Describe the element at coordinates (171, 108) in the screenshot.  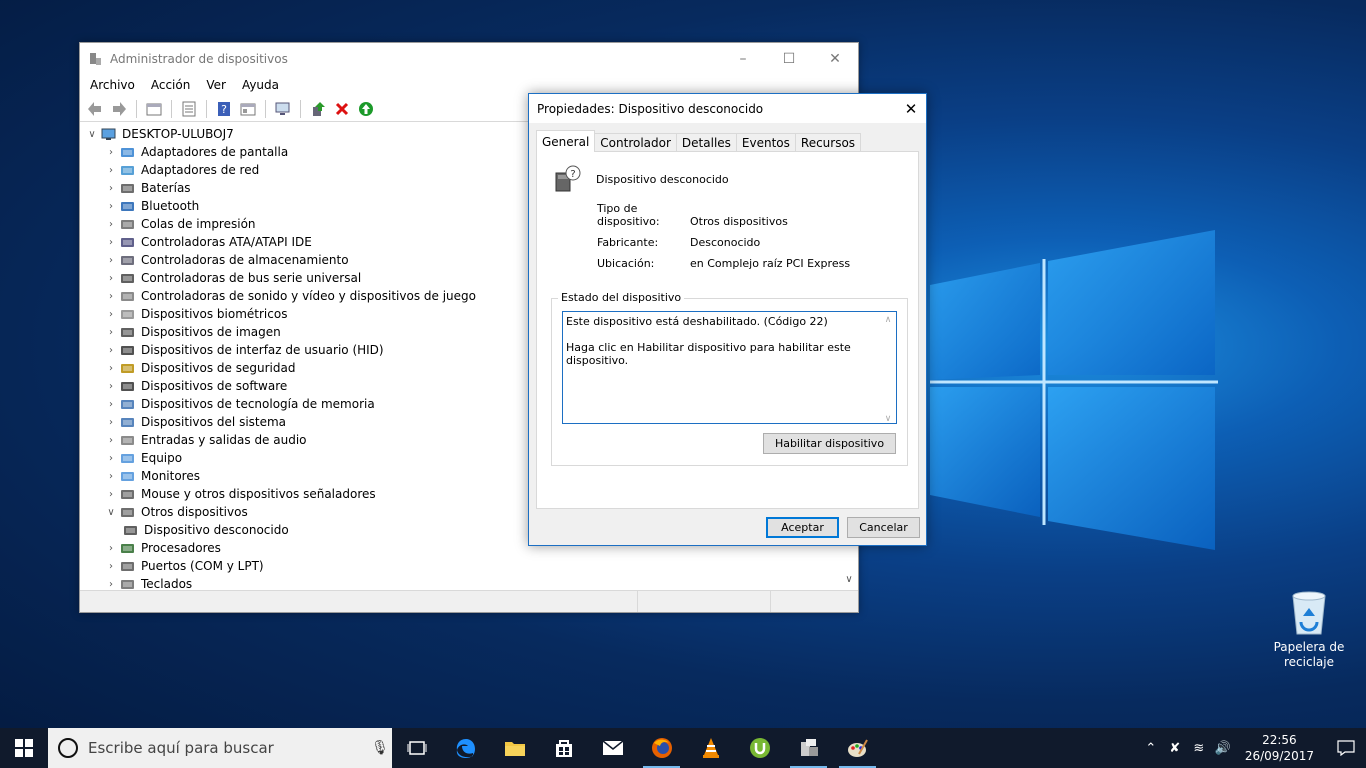
I see `toolbar-separator` at that location.